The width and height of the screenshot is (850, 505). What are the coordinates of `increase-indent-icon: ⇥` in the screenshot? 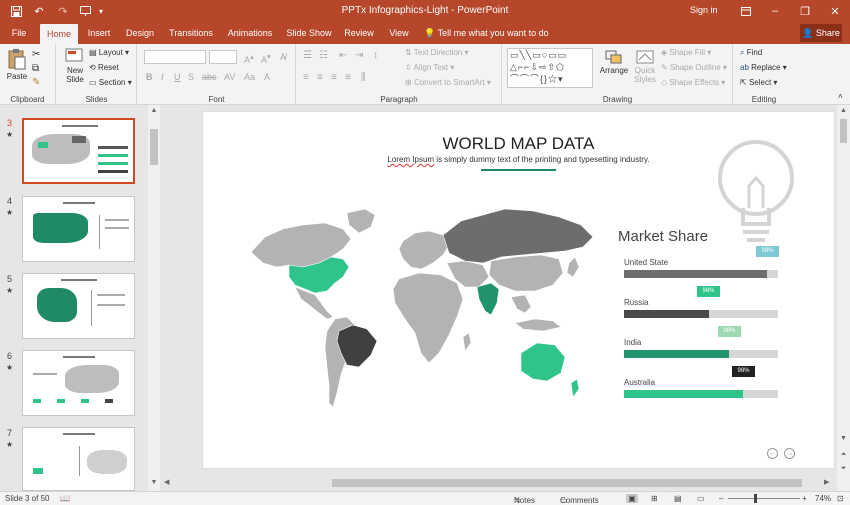 It's located at (359, 55).